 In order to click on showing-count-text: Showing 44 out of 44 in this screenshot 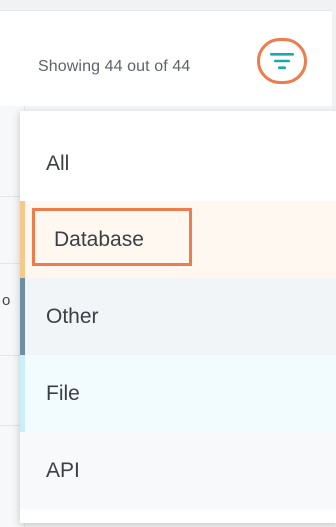, I will do `click(114, 66)`.